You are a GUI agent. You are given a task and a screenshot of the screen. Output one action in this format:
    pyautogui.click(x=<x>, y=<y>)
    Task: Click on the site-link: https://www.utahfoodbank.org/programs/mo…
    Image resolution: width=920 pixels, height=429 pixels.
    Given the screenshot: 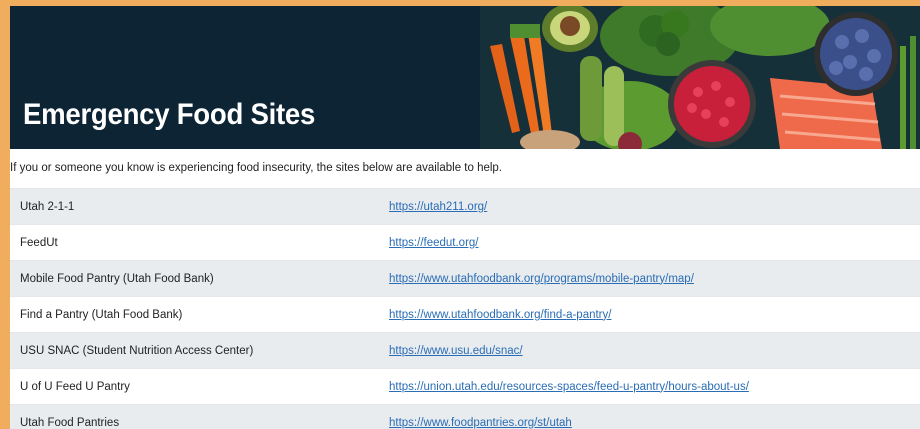 What is the action you would take?
    pyautogui.click(x=541, y=279)
    